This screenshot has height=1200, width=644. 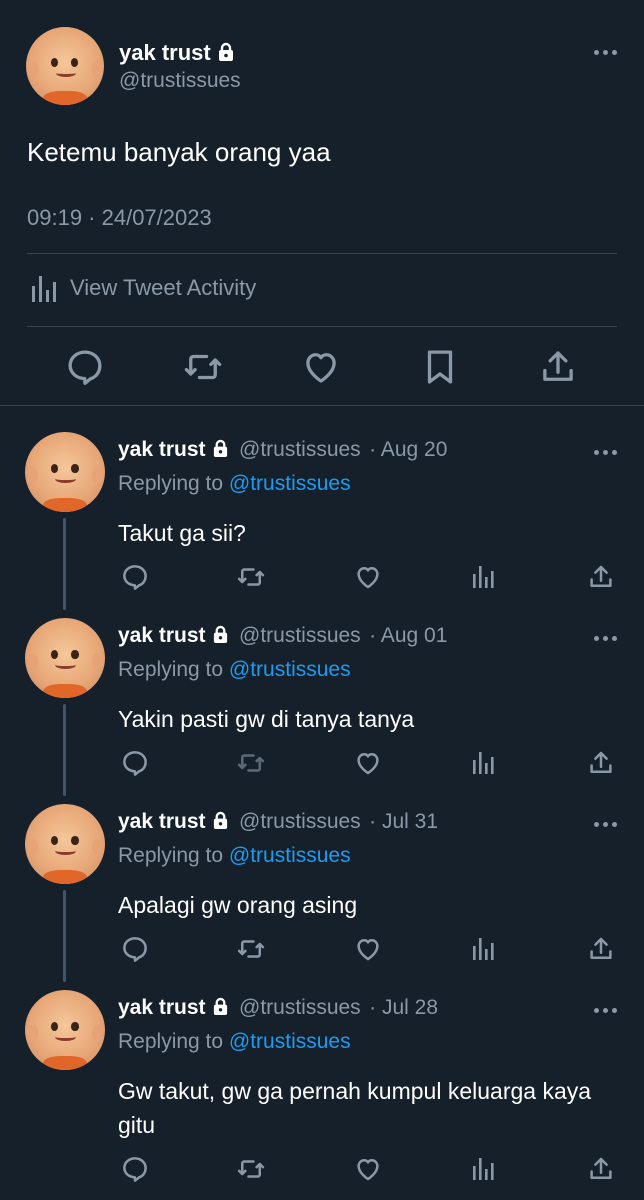 I want to click on bookmark-icon, so click(x=440, y=367).